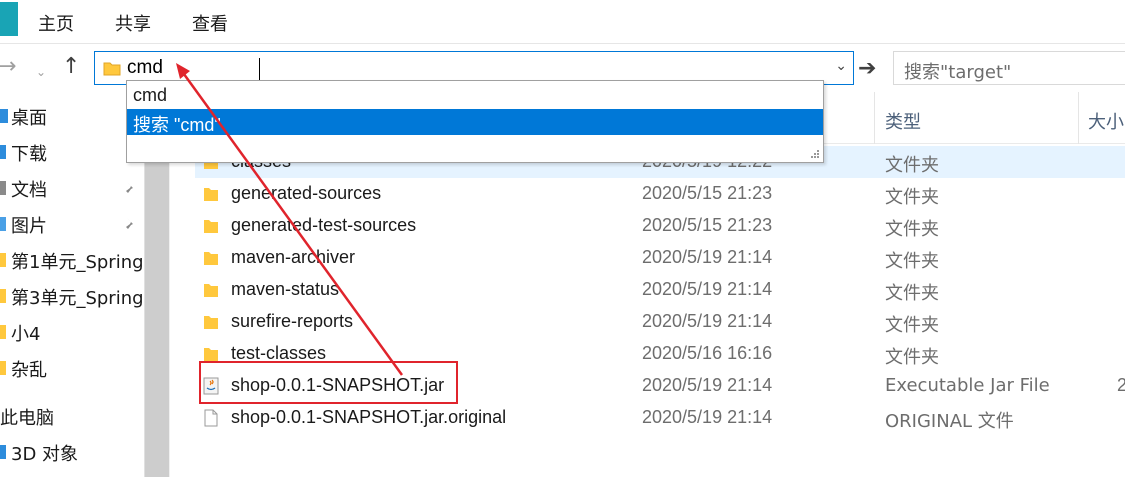 Image resolution: width=1125 pixels, height=477 pixels. What do you see at coordinates (211, 418) in the screenshot?
I see `file-icon` at bounding box center [211, 418].